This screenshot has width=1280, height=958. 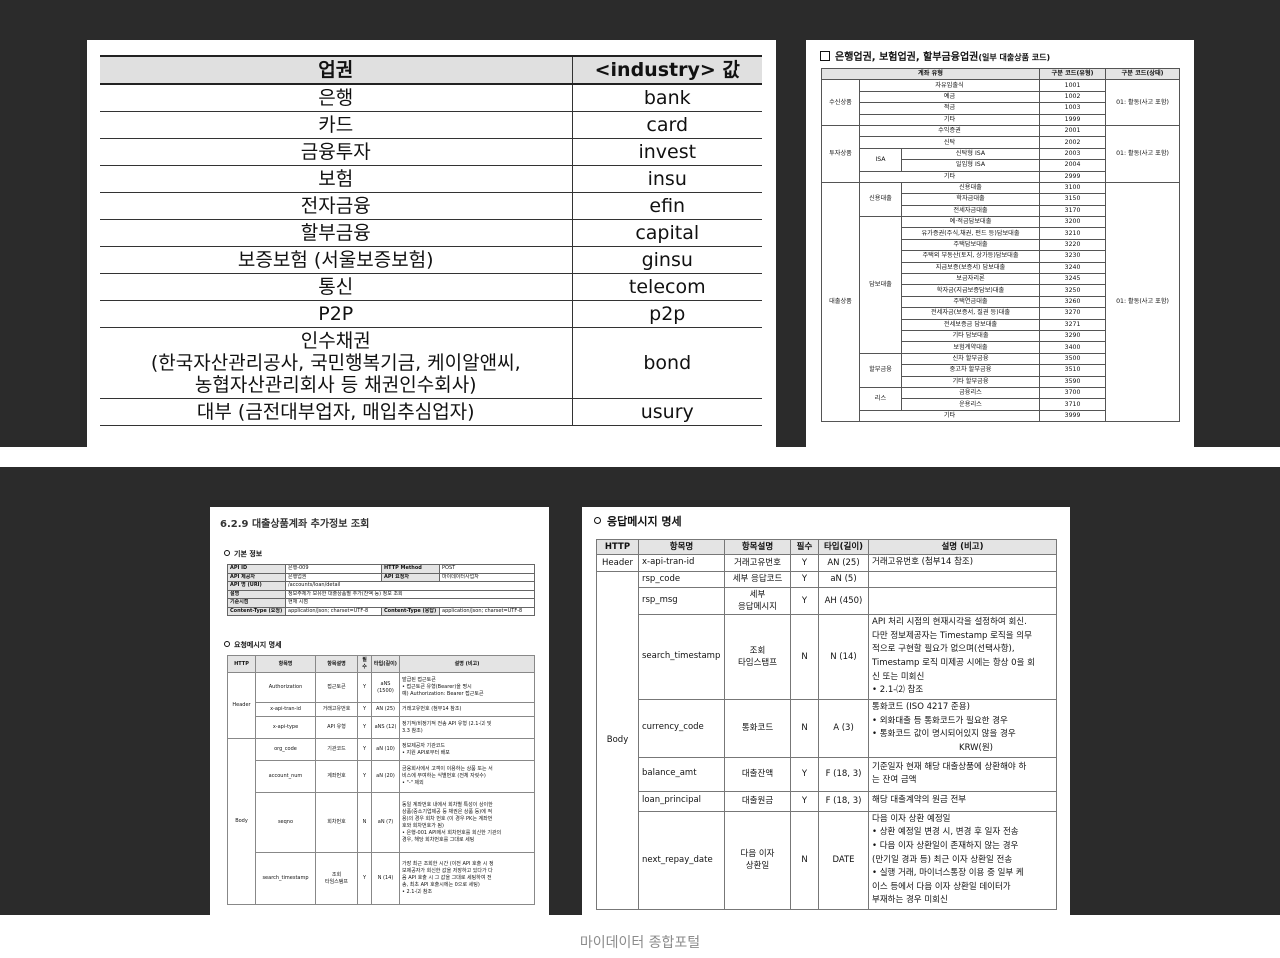 What do you see at coordinates (423, 745) in the screenshot?
I see `desc-line: 정보제공자 기관코드` at bounding box center [423, 745].